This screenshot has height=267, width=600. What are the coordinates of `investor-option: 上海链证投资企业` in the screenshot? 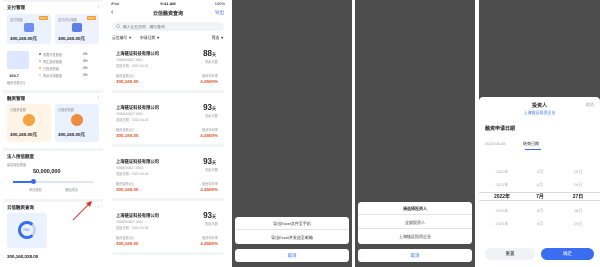 It's located at (415, 236).